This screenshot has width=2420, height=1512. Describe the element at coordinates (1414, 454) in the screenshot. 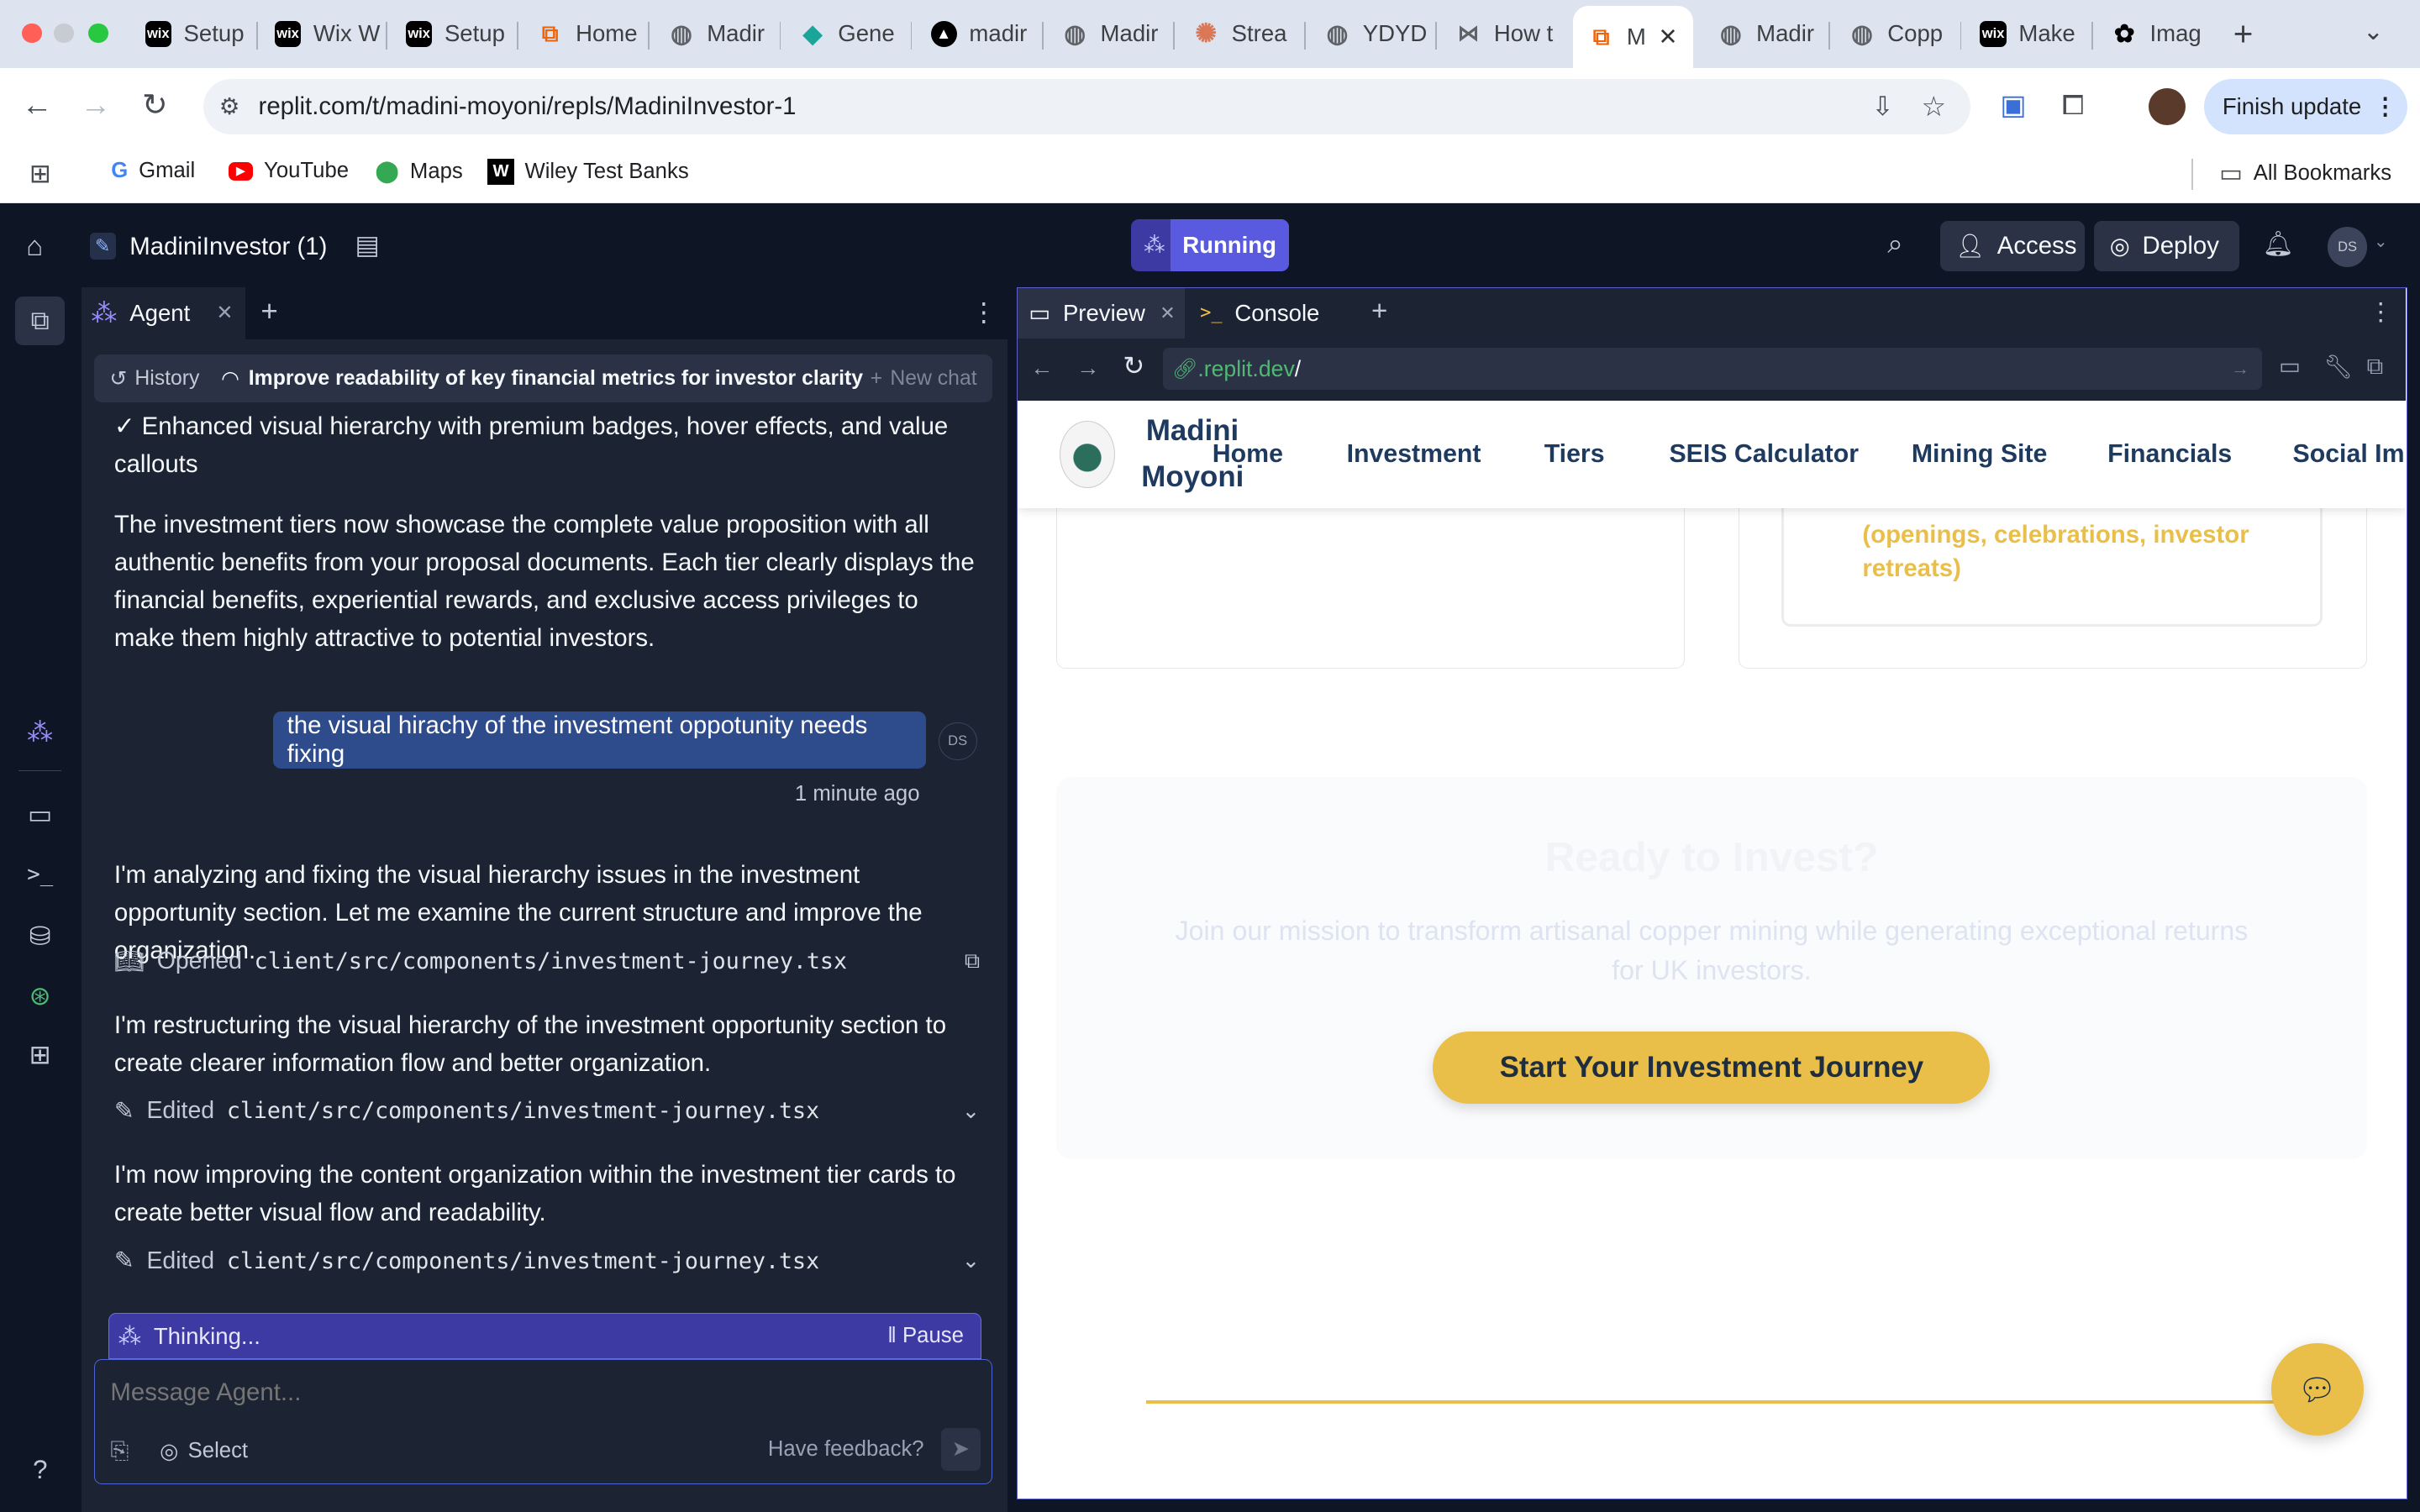

I see `nav-investment: Investment` at that location.